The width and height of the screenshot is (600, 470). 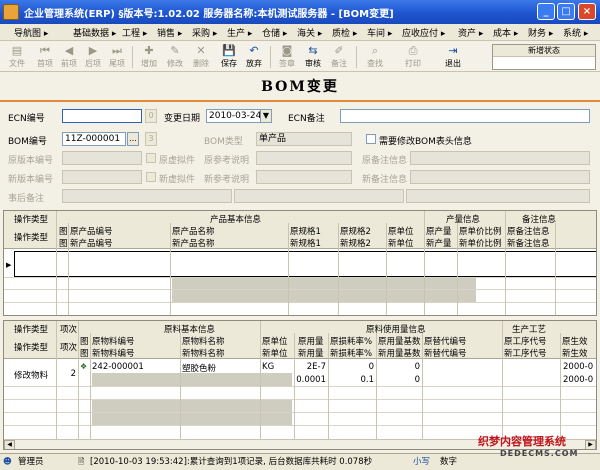 What do you see at coordinates (540, 32) in the screenshot?
I see `menu-finance: 财务 ▸` at bounding box center [540, 32].